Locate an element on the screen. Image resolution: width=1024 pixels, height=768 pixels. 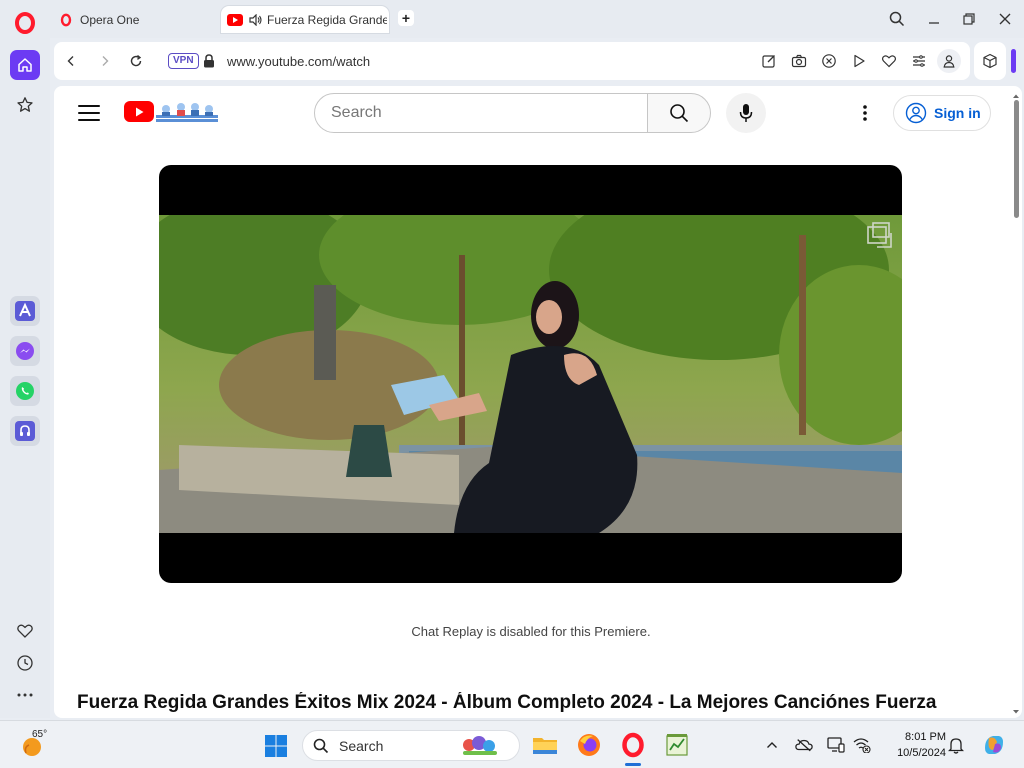
whatsapp-icon is located at coordinates (25, 391).